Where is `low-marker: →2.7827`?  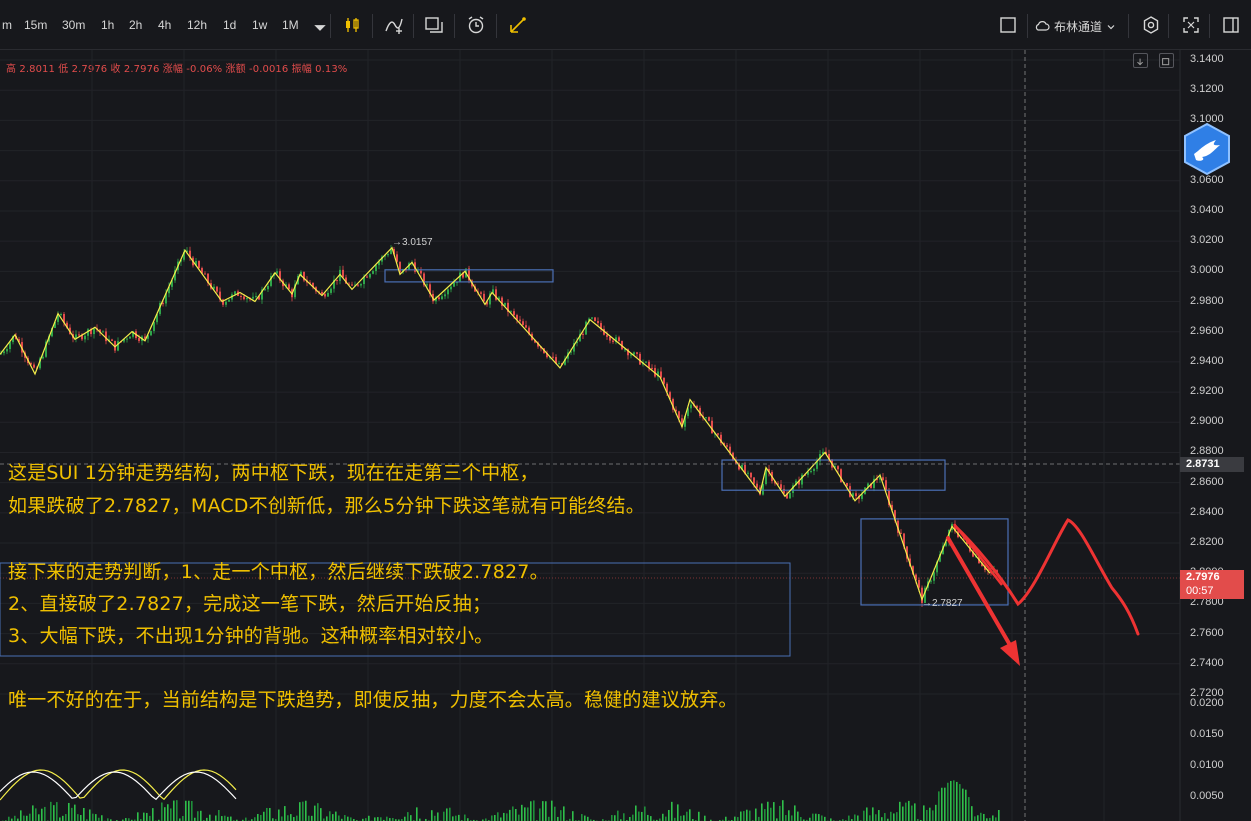 low-marker: →2.7827 is located at coordinates (942, 603).